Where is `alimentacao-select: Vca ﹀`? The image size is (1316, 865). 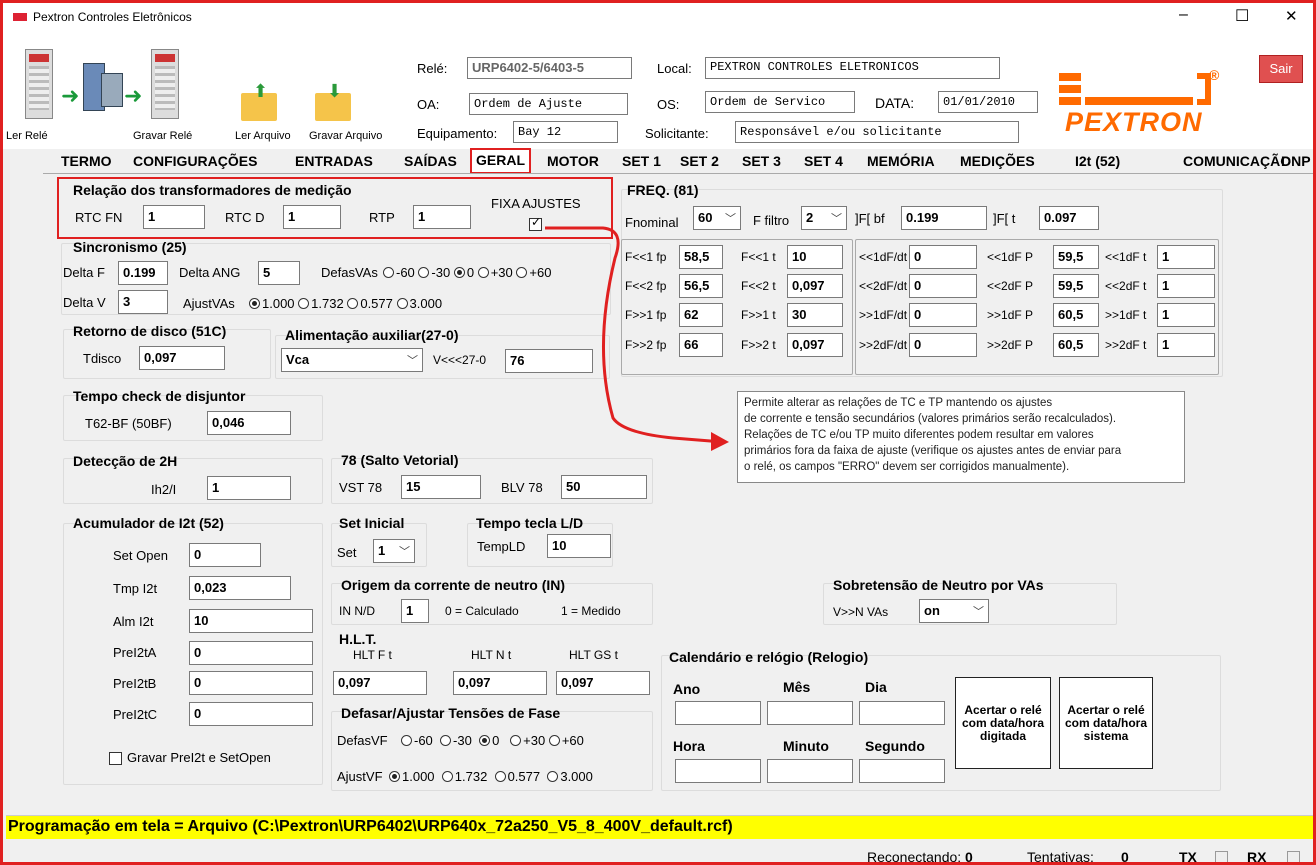
alimentacao-select: Vca ﹀ is located at coordinates (352, 360).